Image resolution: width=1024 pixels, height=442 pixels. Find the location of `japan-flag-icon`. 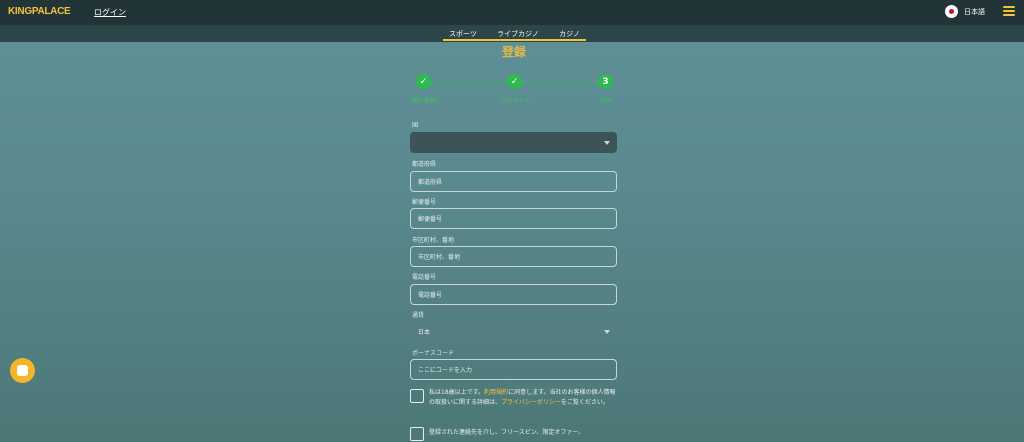

japan-flag-icon is located at coordinates (951, 11).